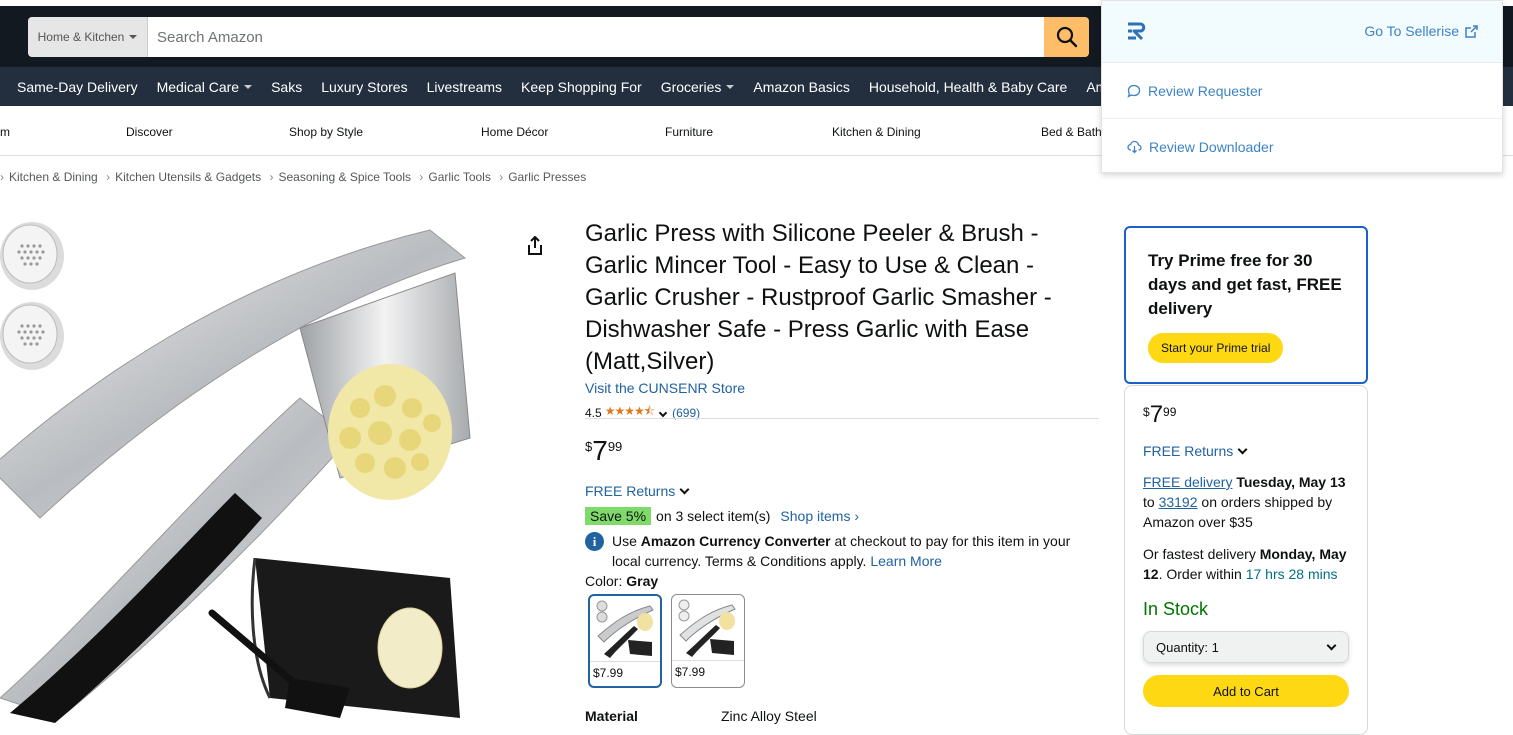 The width and height of the screenshot is (1513, 735). Describe the element at coordinates (618, 516) in the screenshot. I see `save-badge: Save 5%` at that location.